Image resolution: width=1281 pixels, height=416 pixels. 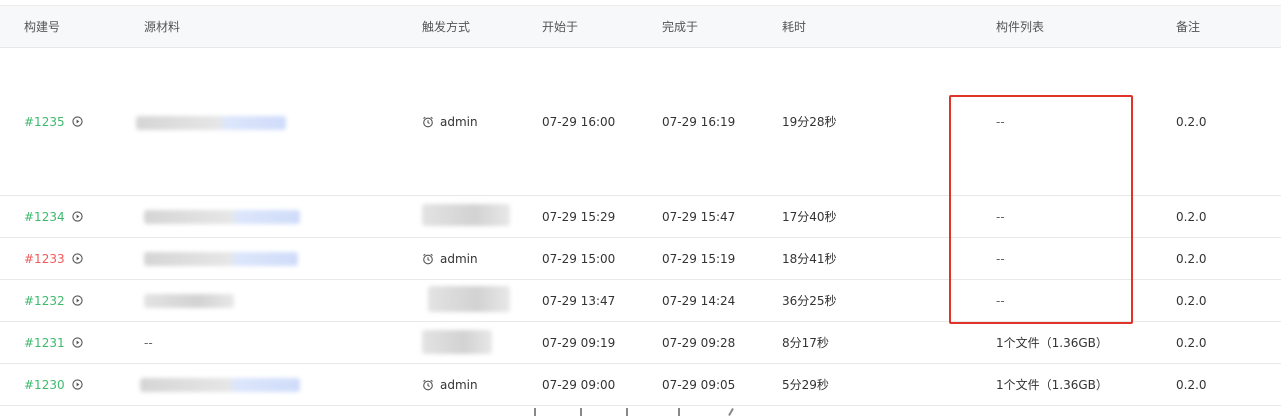 What do you see at coordinates (42, 27) in the screenshot?
I see `col-header-build: 构建号` at bounding box center [42, 27].